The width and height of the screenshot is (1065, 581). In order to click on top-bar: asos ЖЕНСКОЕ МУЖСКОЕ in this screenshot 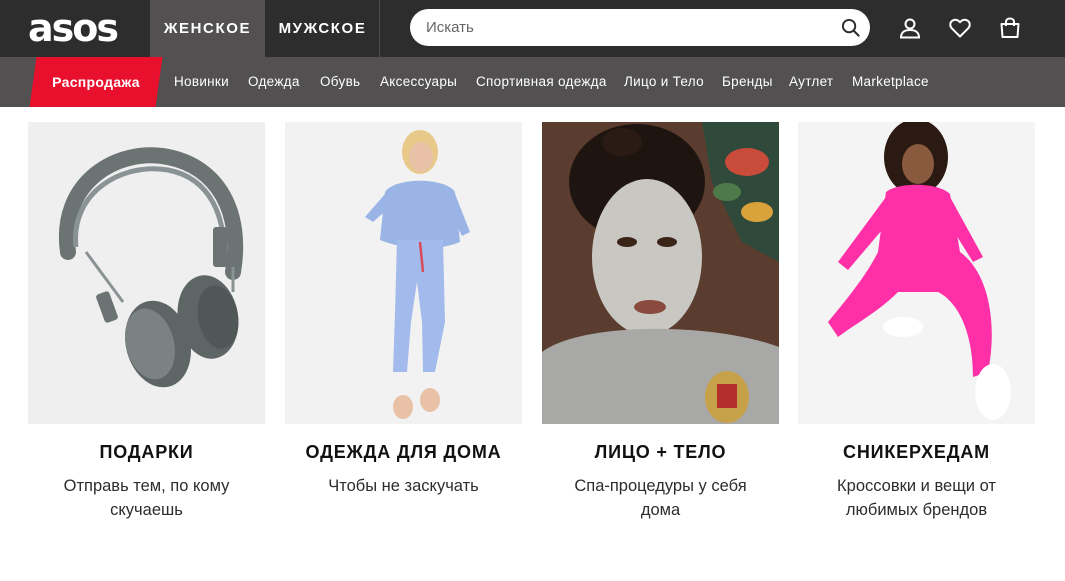, I will do `click(532, 28)`.